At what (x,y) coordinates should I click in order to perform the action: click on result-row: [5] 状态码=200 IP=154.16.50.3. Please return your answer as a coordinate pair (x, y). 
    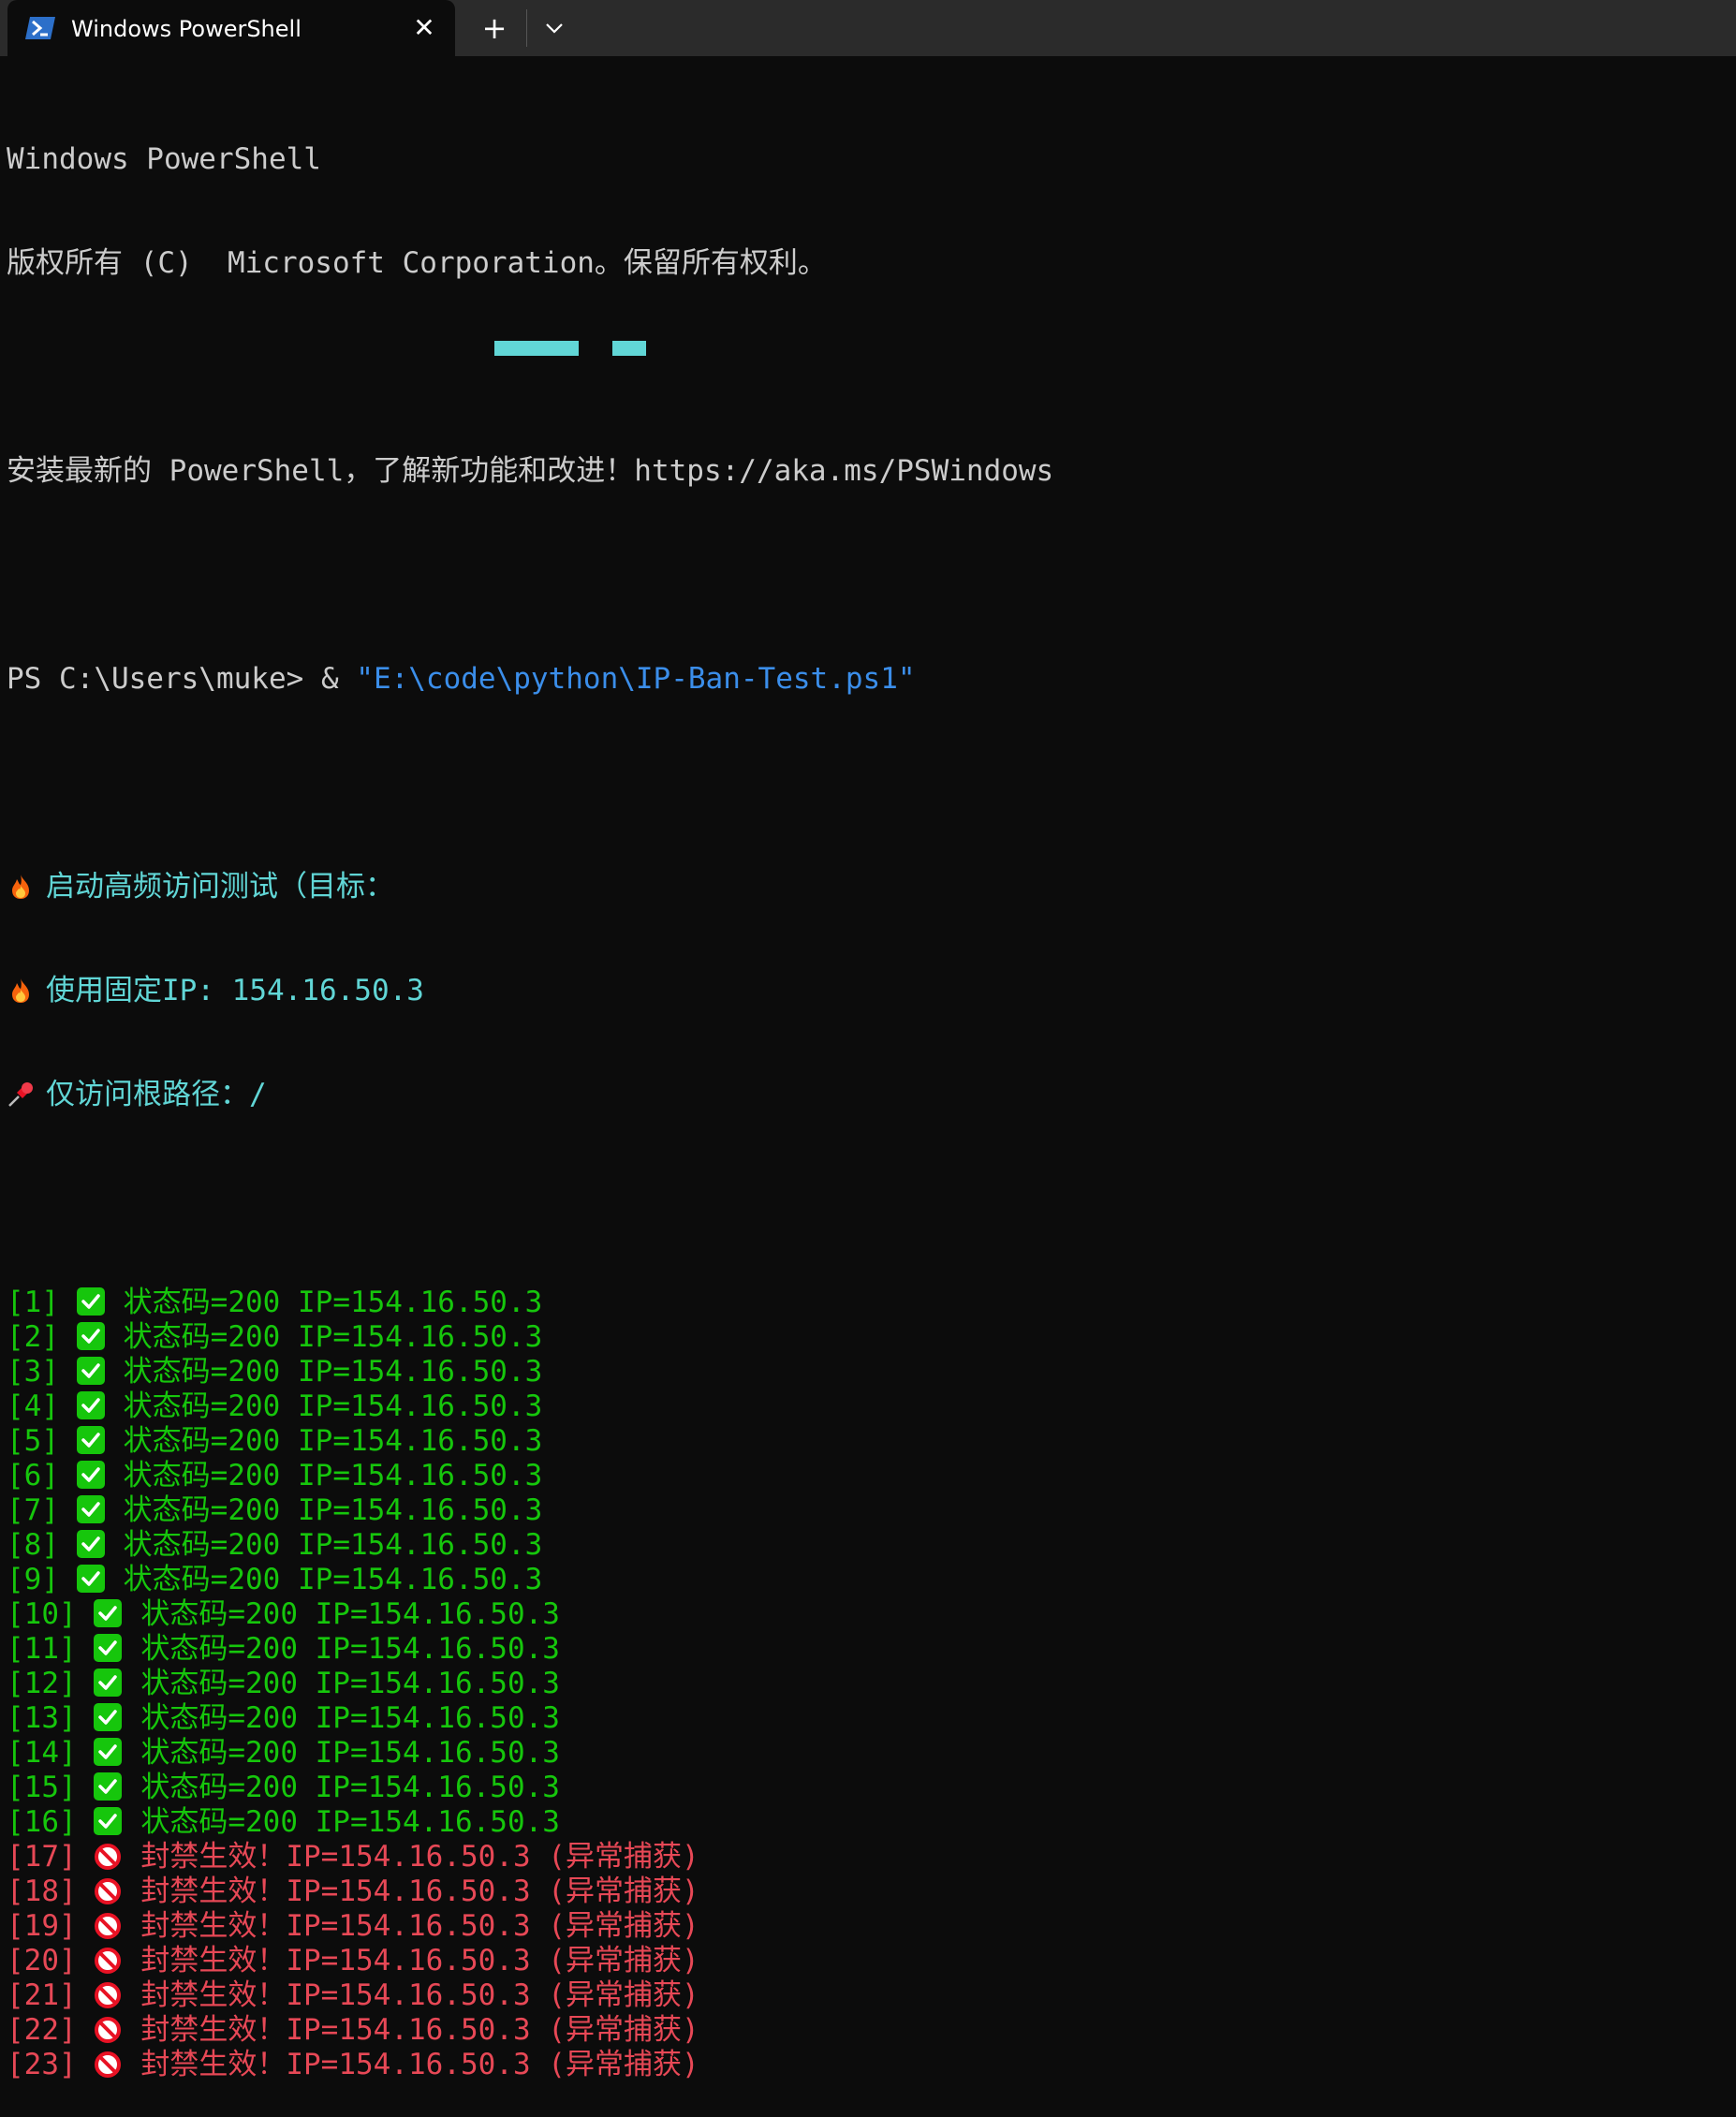
    Looking at the image, I should click on (868, 1441).